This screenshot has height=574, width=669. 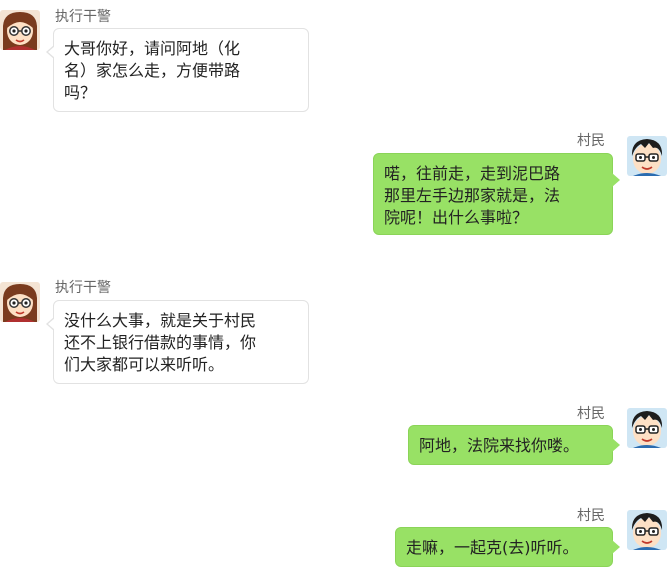 I want to click on message-bubble: 阿地，法院来找你喽。, so click(x=510, y=445).